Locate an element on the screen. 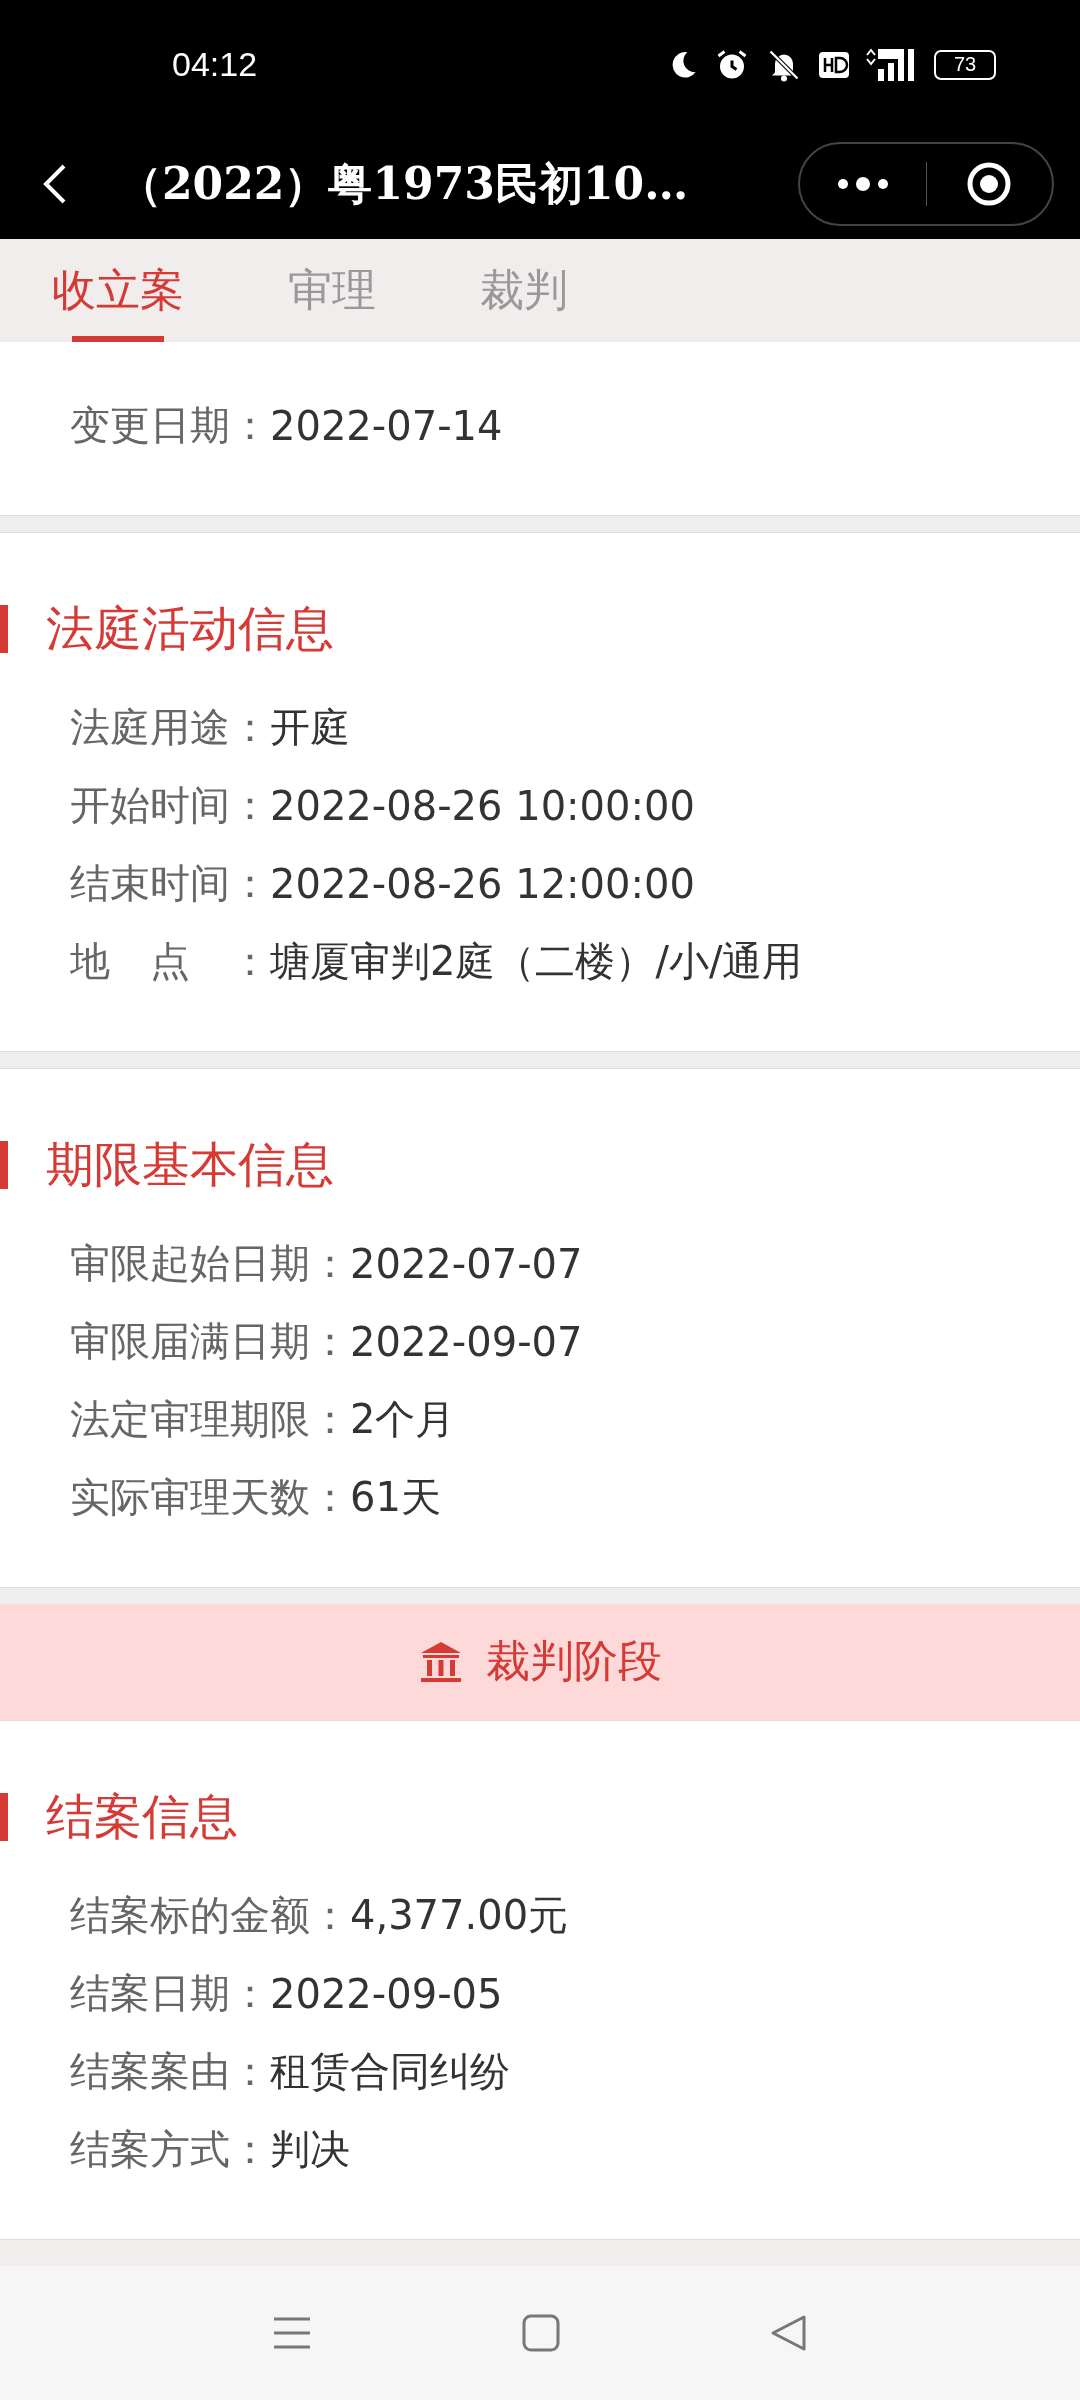 This screenshot has width=1080, height=2400. section-title: 法庭活动信息 is located at coordinates (190, 628).